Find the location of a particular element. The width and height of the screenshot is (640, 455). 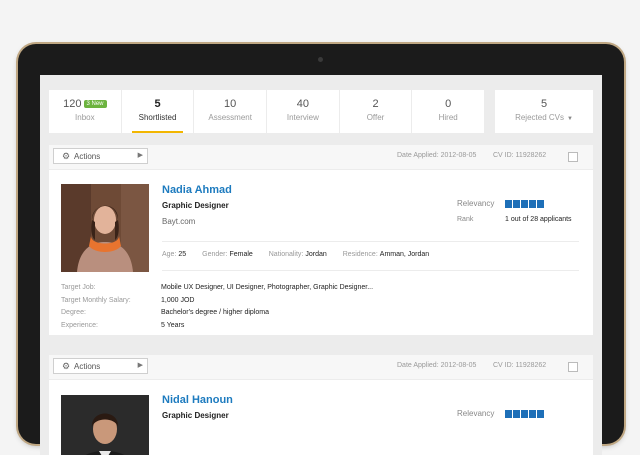

tab-offer: 2 Offer is located at coordinates (376, 111).